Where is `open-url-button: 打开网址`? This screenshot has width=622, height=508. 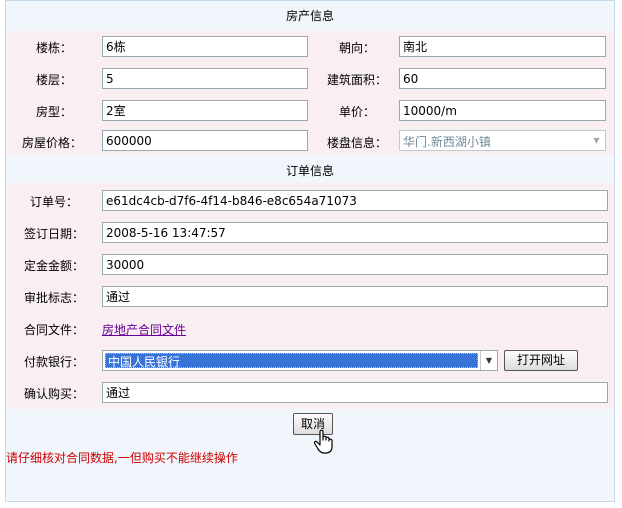
open-url-button: 打开网址 is located at coordinates (541, 360).